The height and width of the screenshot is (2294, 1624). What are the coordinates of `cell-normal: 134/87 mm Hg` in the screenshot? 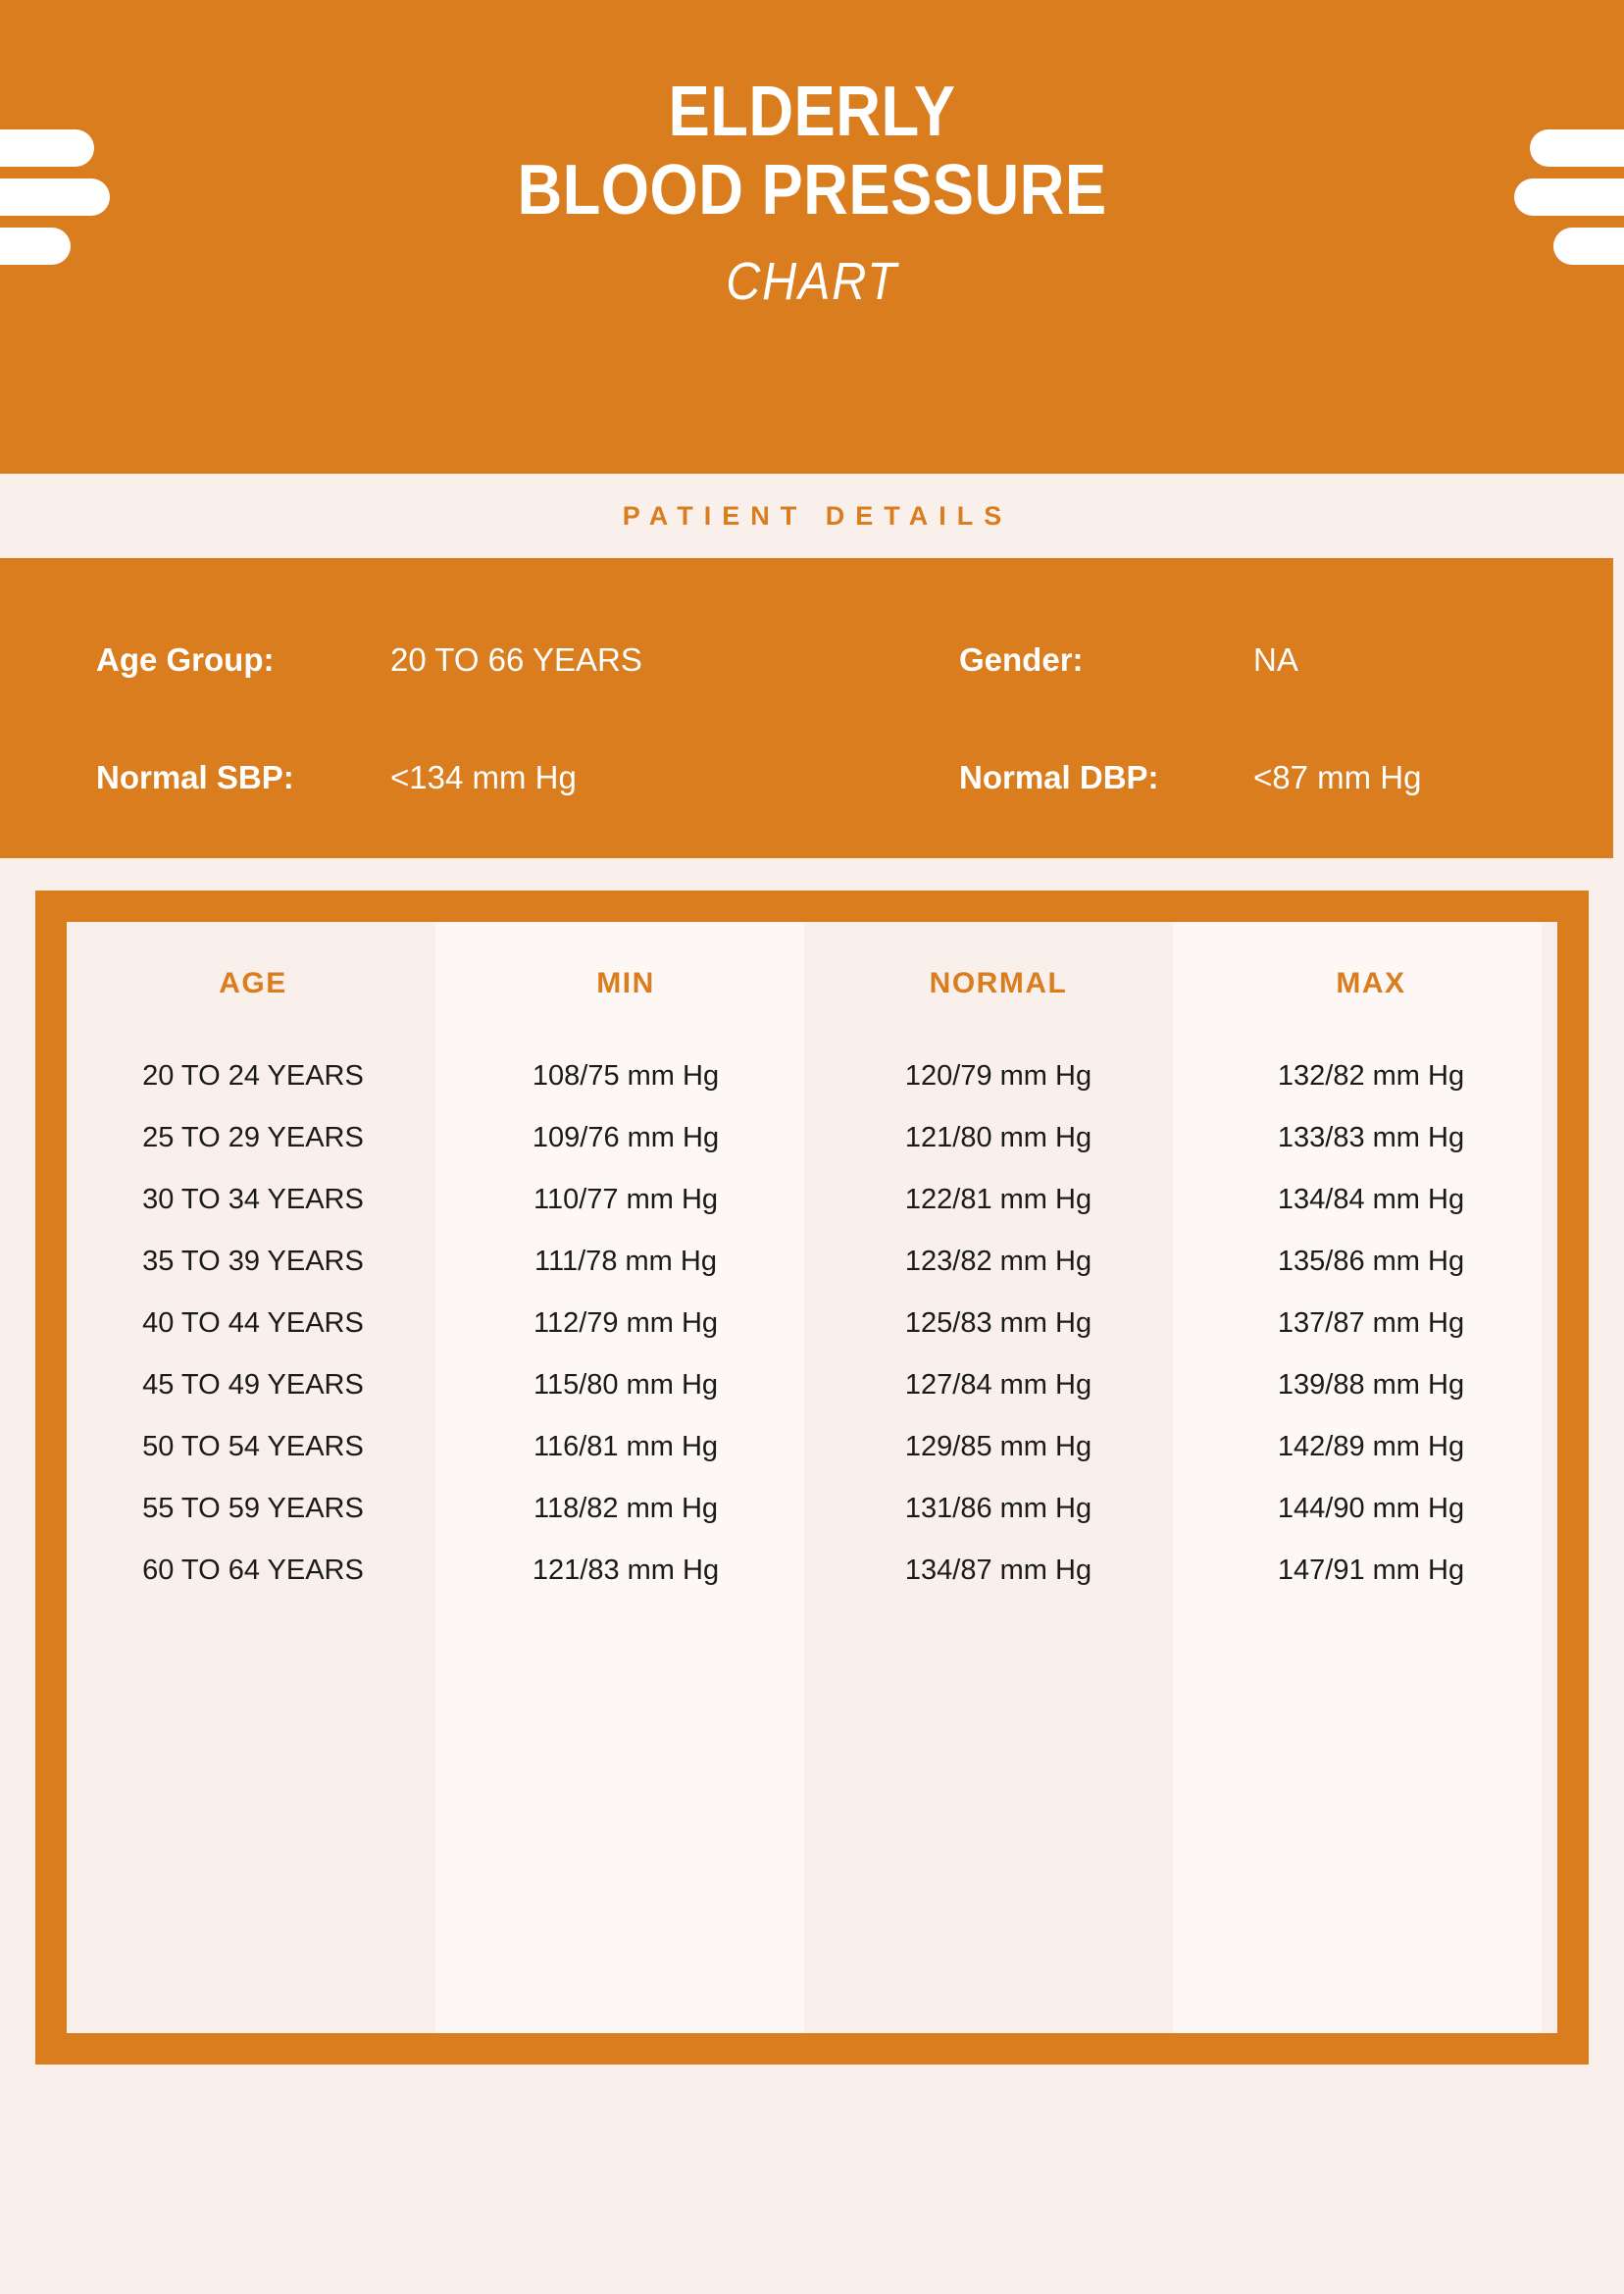 It's located at (998, 1570).